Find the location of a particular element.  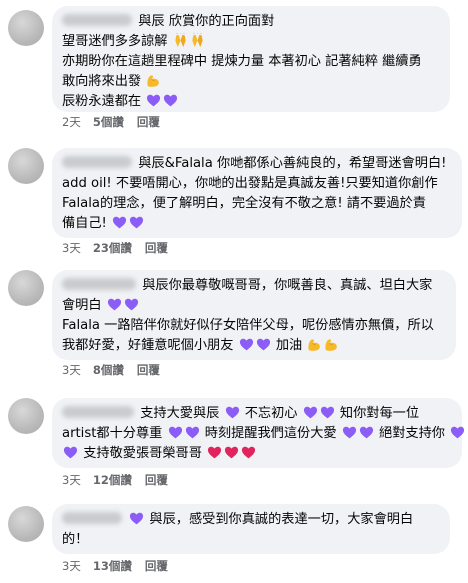

comment-text-line: 會明白 is located at coordinates (82, 305).